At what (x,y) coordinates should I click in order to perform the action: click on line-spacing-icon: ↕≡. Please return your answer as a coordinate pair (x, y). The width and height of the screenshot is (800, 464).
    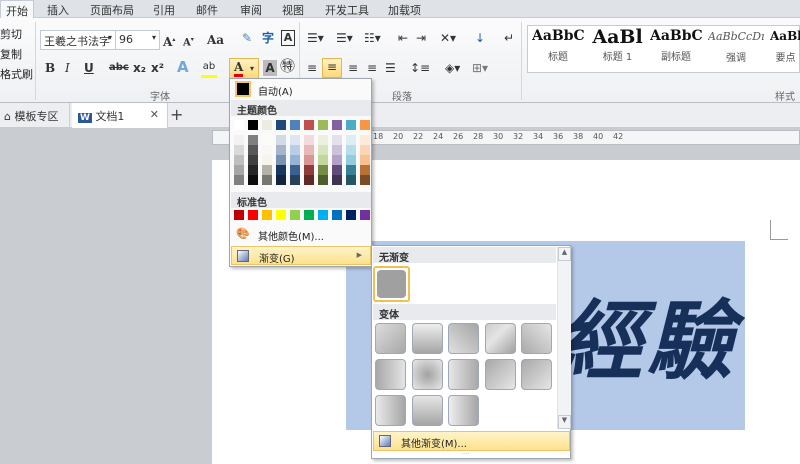
    Looking at the image, I should click on (420, 68).